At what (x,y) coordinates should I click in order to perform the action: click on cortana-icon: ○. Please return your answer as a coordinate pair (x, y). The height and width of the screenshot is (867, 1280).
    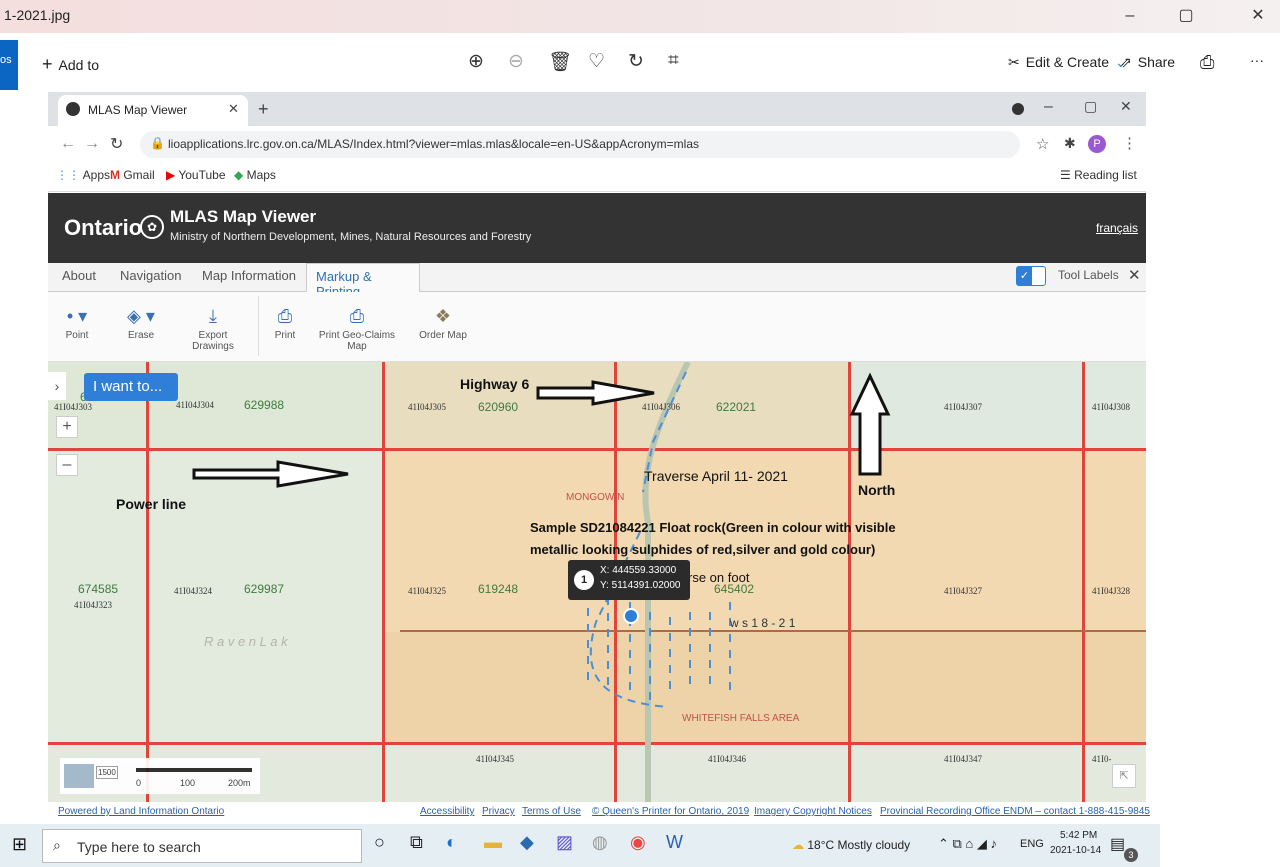
    Looking at the image, I should click on (379, 842).